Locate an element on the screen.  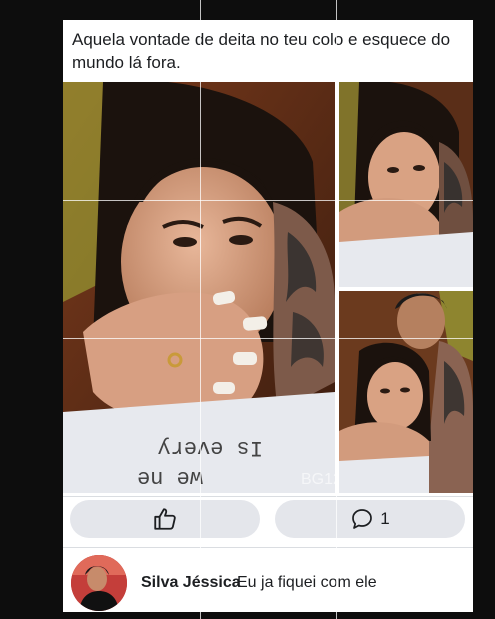
comments-divider is located at coordinates (268, 547).